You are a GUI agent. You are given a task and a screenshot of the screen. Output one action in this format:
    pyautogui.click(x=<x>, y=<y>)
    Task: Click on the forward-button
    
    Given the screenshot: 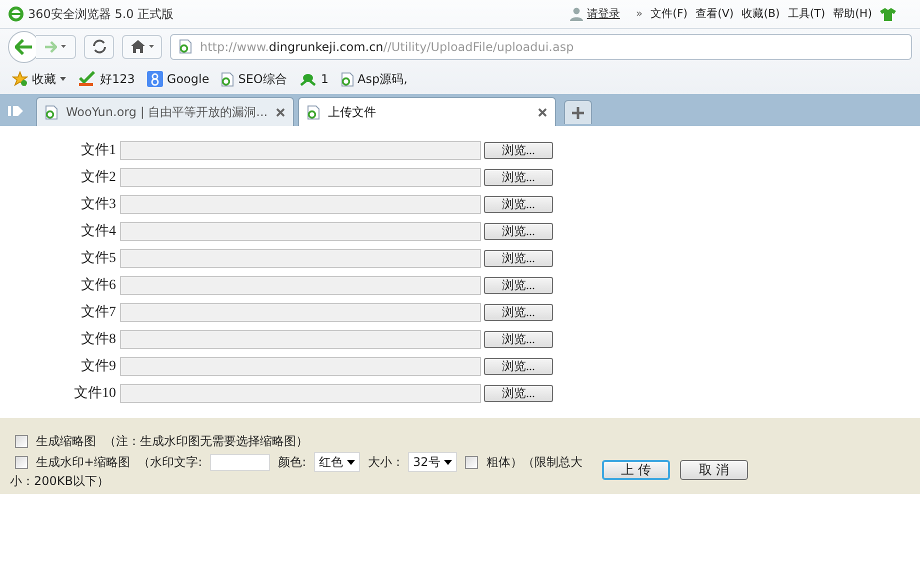 What is the action you would take?
    pyautogui.click(x=56, y=46)
    